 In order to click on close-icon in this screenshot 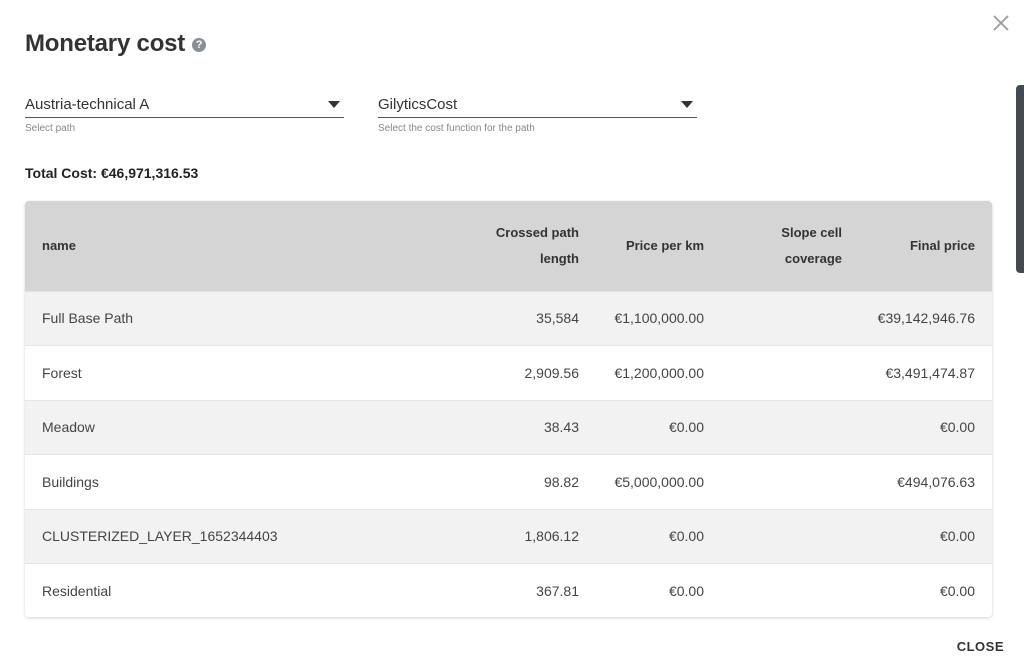, I will do `click(1001, 23)`.